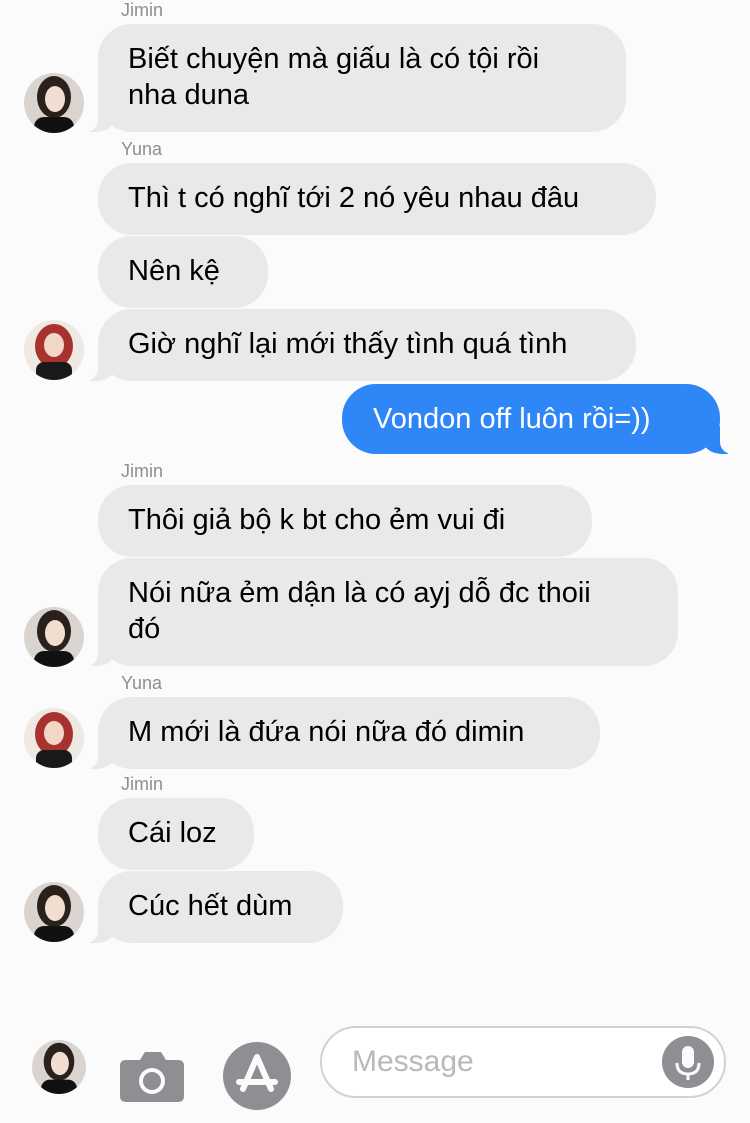  Describe the element at coordinates (59, 1067) in the screenshot. I see `my-avatar` at that location.